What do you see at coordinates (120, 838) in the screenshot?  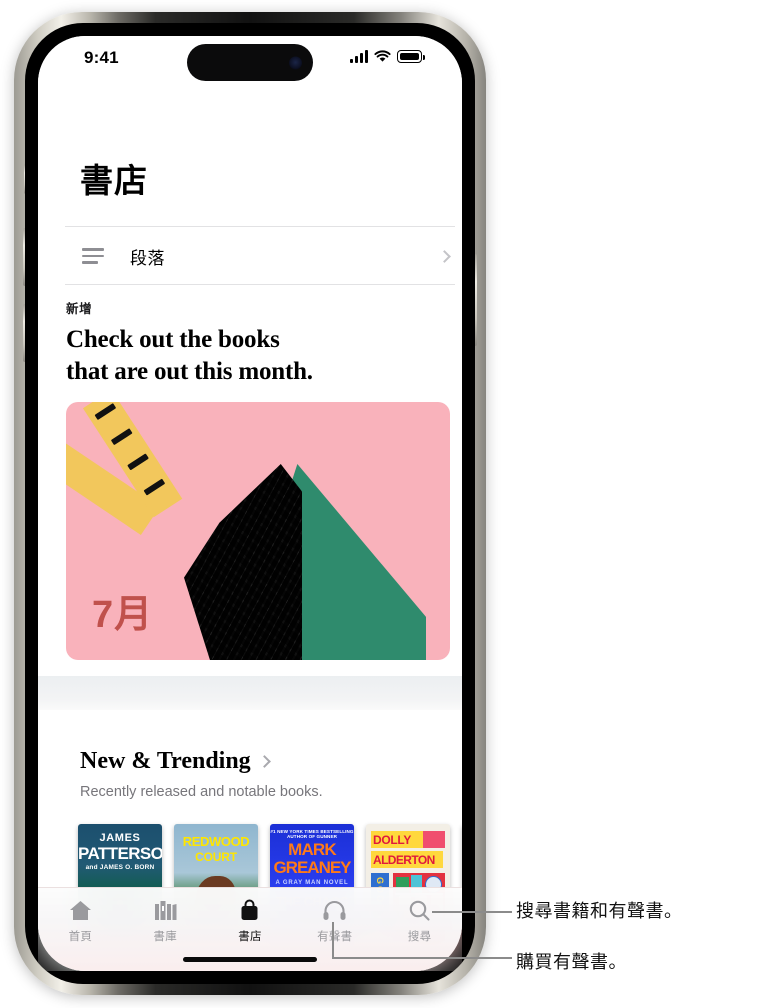 I see `book-author-line1: JAMES` at bounding box center [120, 838].